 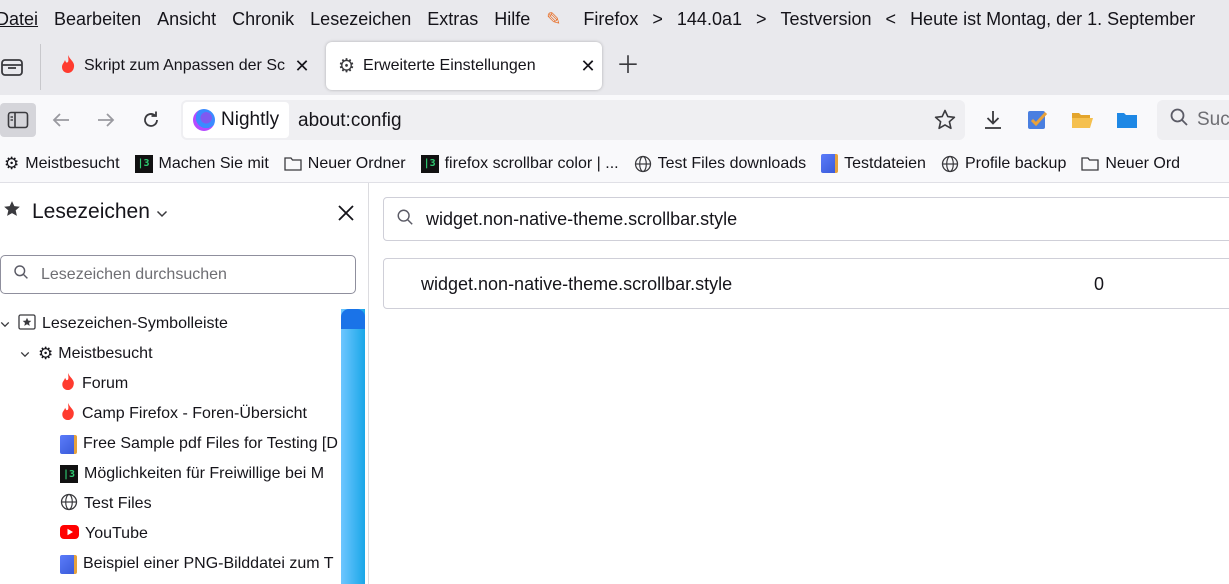 What do you see at coordinates (104, 534) in the screenshot?
I see `tree-item-youtube: YouTube` at bounding box center [104, 534].